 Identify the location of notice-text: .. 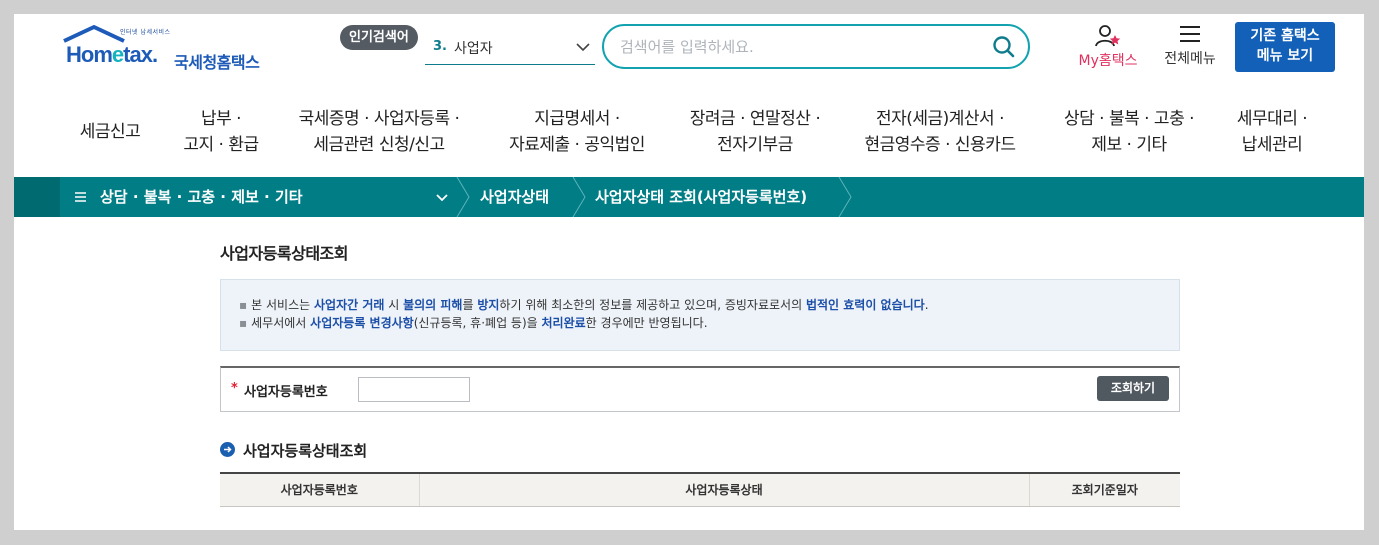
(926, 305).